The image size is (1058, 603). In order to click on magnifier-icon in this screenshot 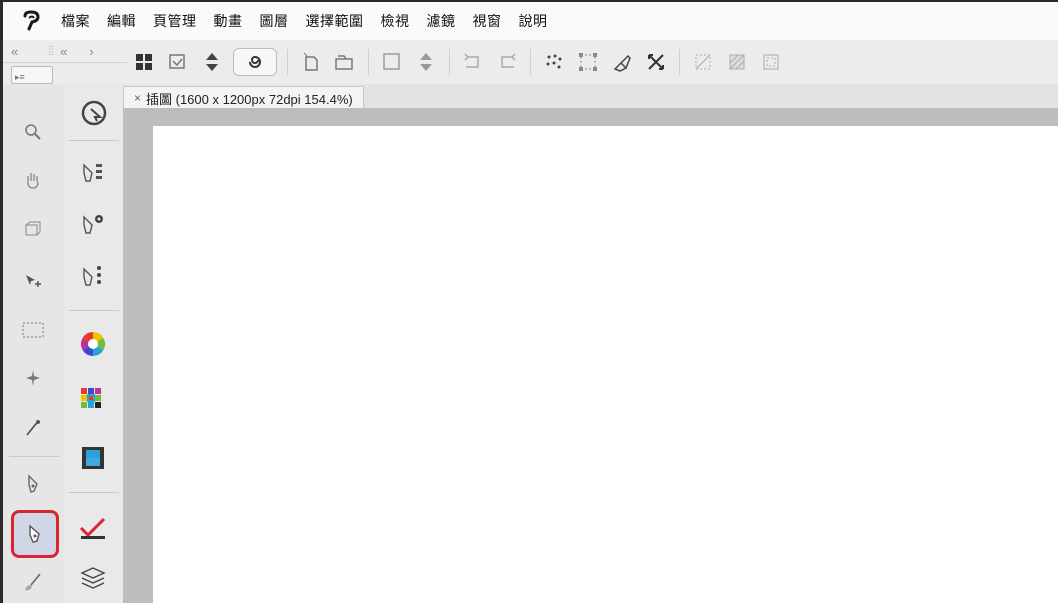, I will do `click(33, 132)`.